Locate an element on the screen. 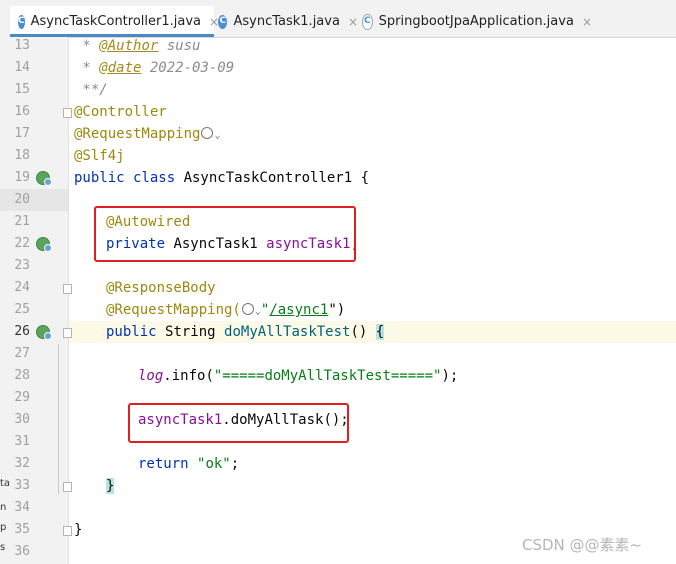  side-panel-text: s is located at coordinates (3, 547).